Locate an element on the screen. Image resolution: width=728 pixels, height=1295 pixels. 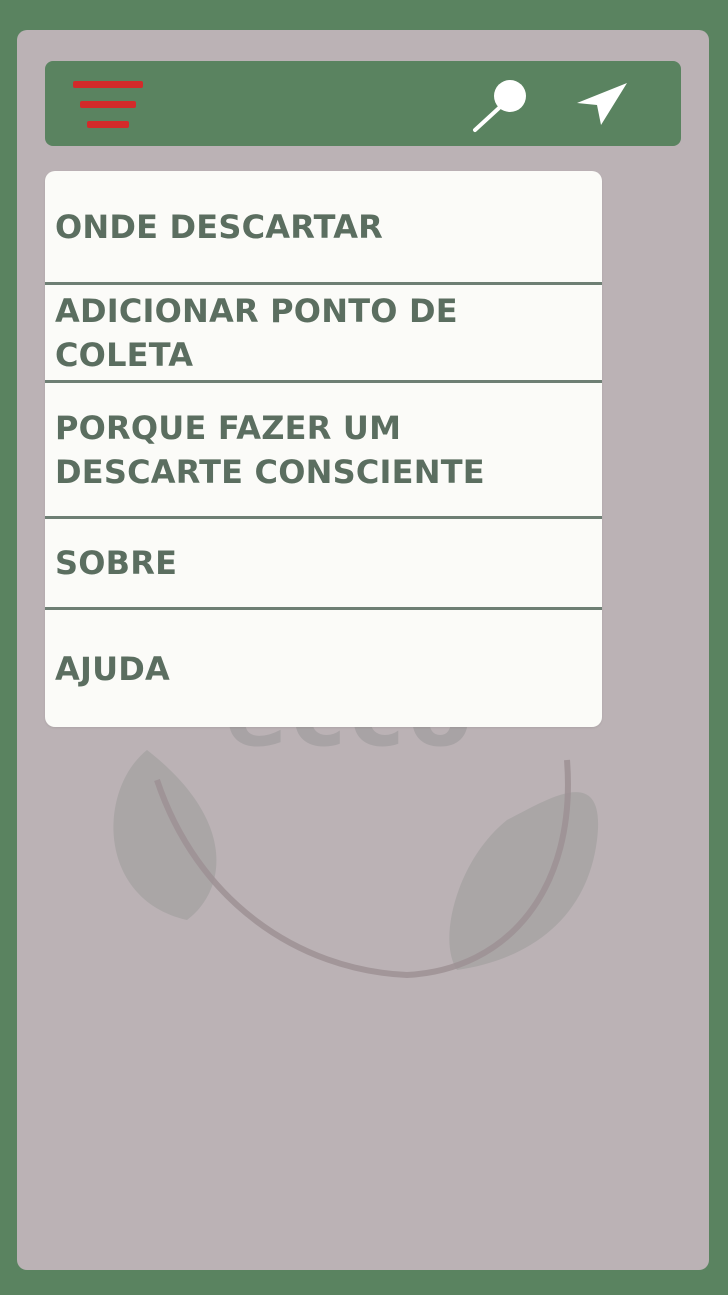
menu-item-adicionar-ponto: ADICIONAR PONTO DE COLETA is located at coordinates (323, 332).